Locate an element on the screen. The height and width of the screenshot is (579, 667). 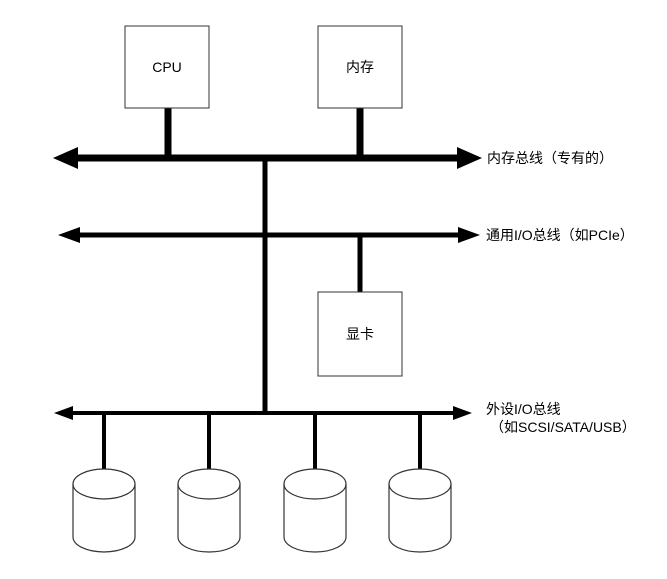
gpu-box: 显卡 is located at coordinates (360, 334).